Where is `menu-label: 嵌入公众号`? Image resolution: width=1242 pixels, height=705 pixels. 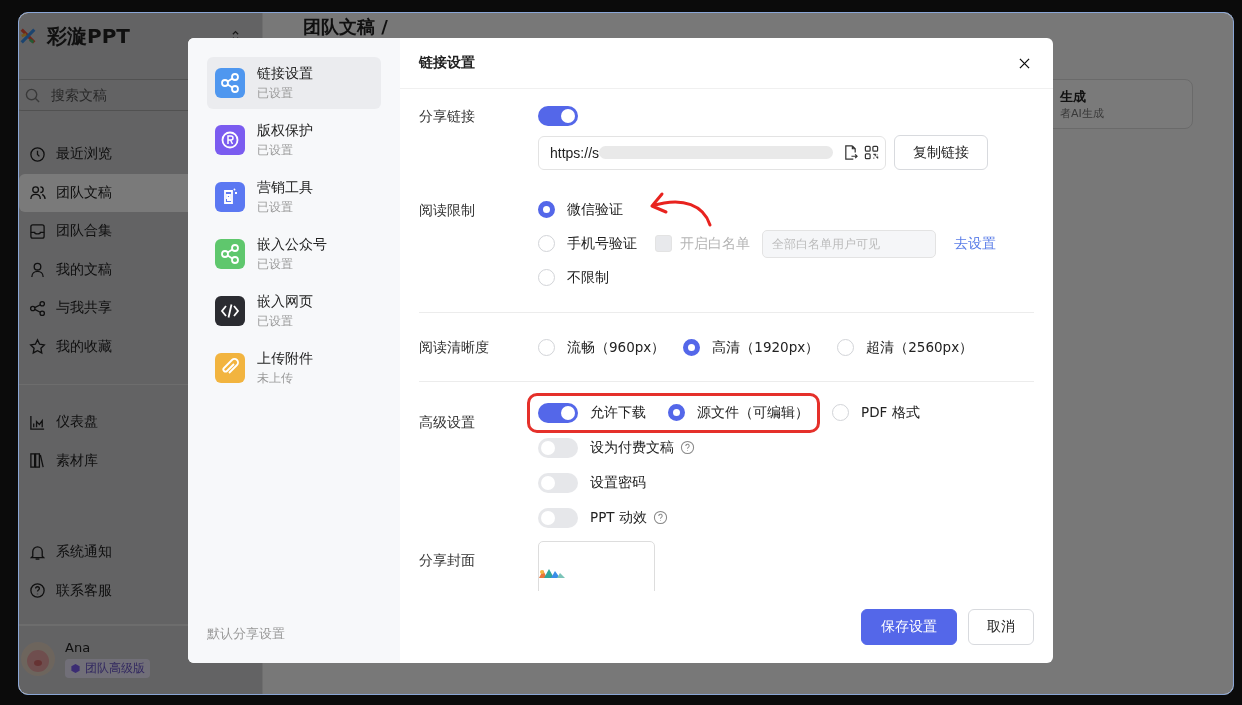 menu-label: 嵌入公众号 is located at coordinates (292, 244).